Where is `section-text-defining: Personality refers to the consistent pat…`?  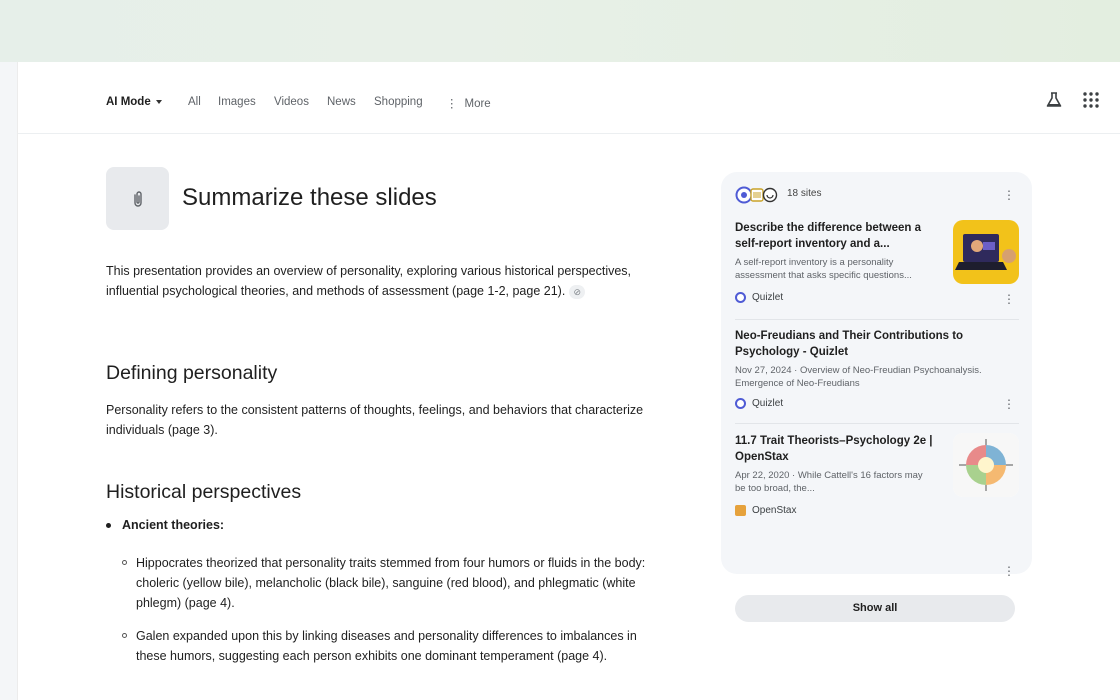 section-text-defining: Personality refers to the consistent pat… is located at coordinates (375, 420).